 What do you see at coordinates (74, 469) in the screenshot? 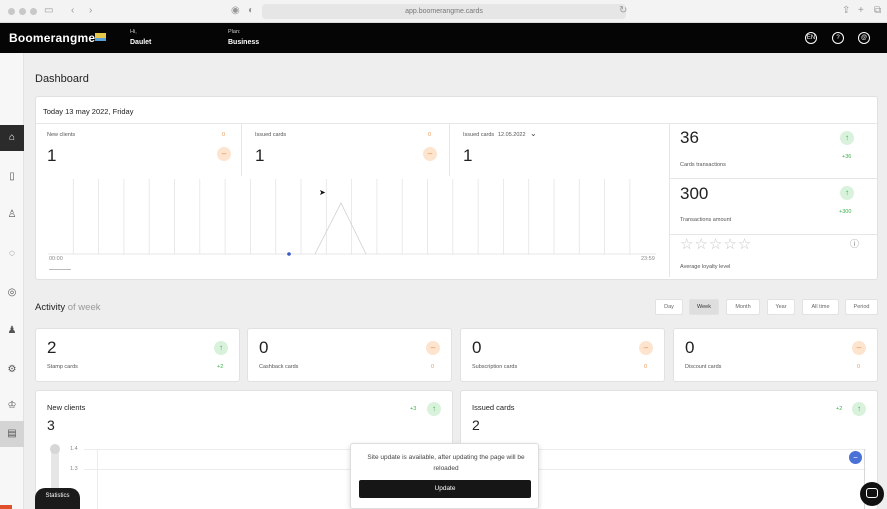
I see `y-tick-label: 1.3` at bounding box center [74, 469].